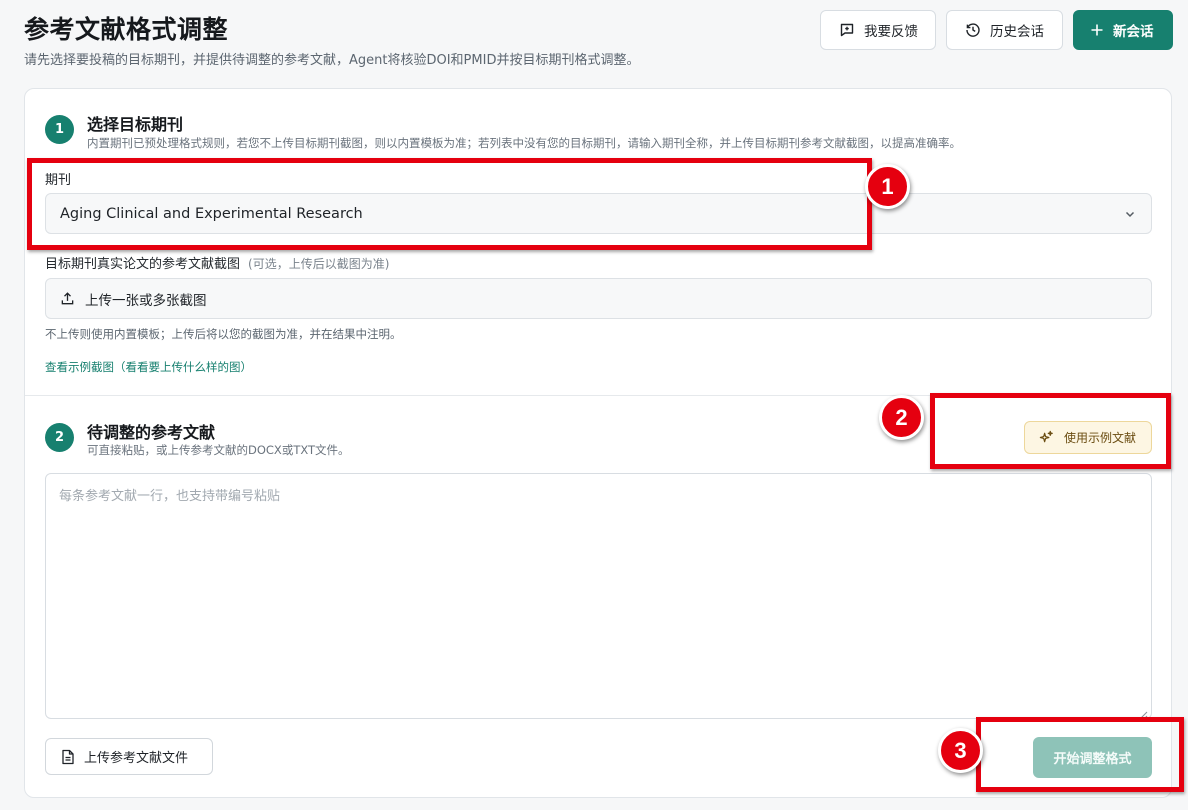  I want to click on step-2-badge: 2, so click(59, 437).